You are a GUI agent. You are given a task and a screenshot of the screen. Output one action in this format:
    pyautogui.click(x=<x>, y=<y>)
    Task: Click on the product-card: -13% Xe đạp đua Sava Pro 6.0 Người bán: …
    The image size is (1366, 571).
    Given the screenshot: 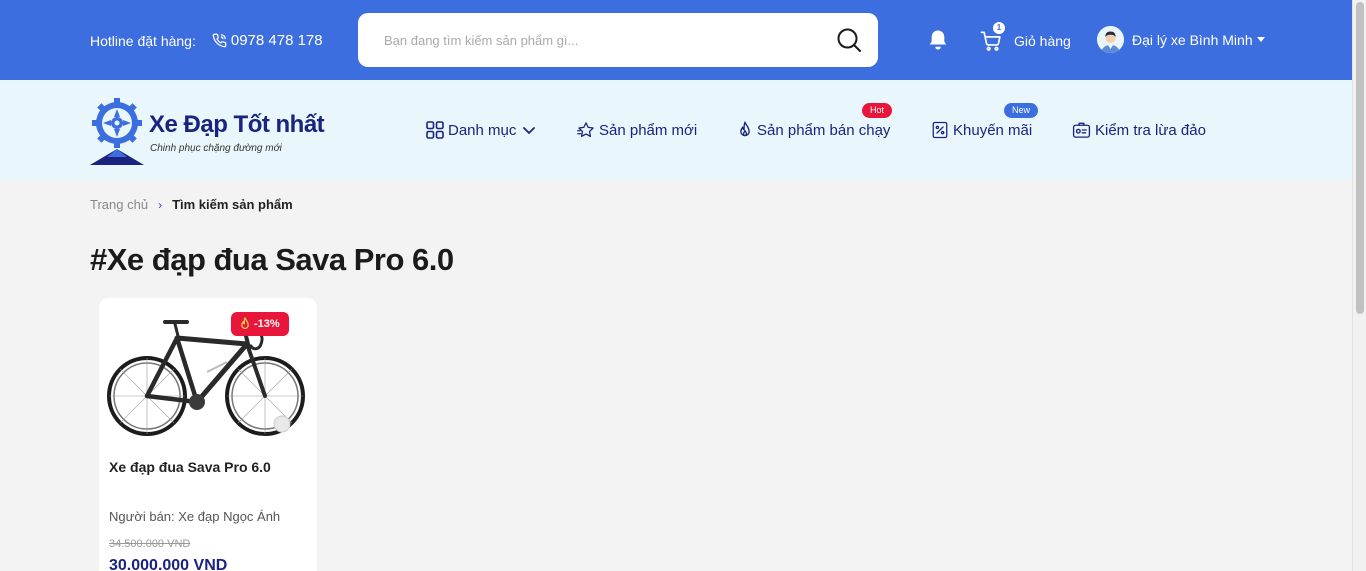 What is the action you would take?
    pyautogui.click(x=208, y=434)
    